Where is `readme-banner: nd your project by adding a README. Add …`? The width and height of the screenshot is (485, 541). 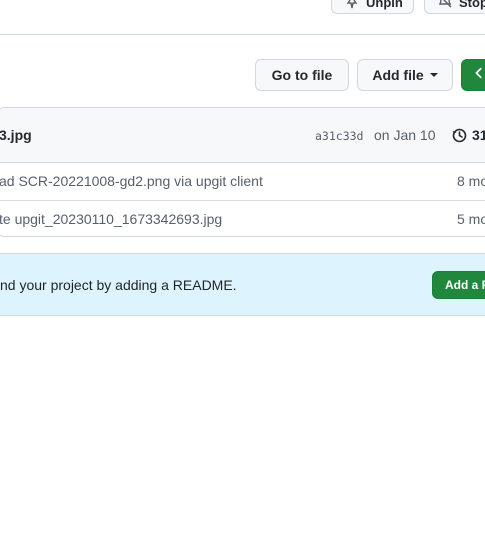
readme-banner: nd your project by adding a README. Add … is located at coordinates (242, 284).